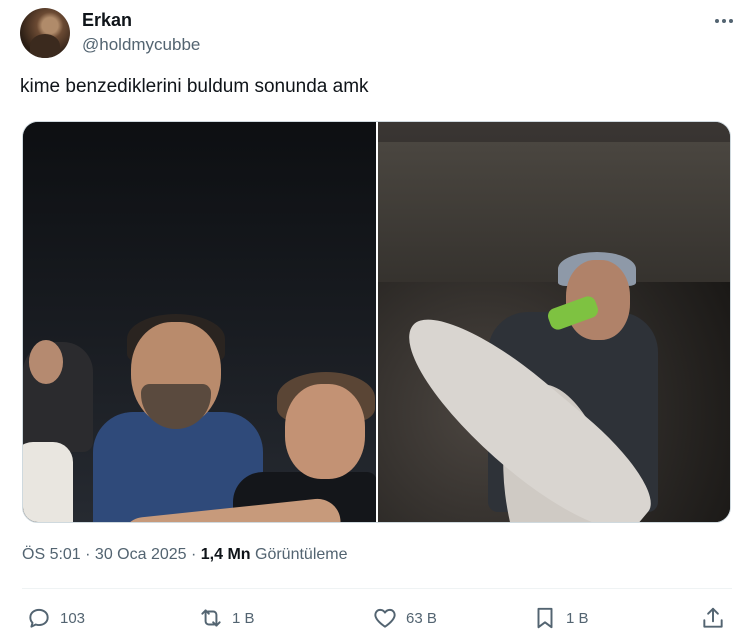 The width and height of the screenshot is (750, 641). What do you see at coordinates (55, 618) in the screenshot?
I see `reply-button: 103` at bounding box center [55, 618].